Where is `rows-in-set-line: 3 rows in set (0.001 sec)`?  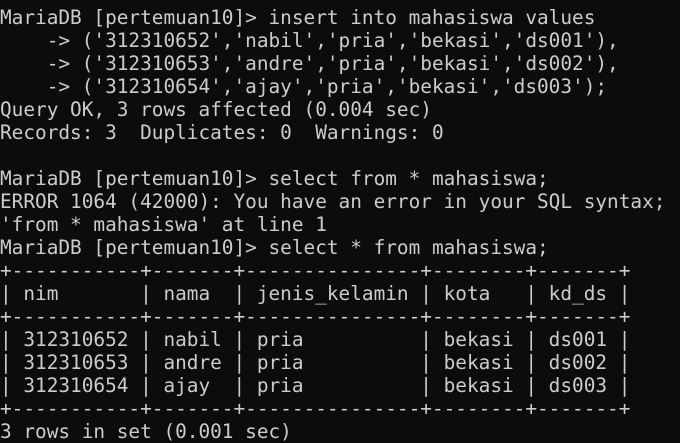
rows-in-set-line: 3 rows in set (0.001 sec) is located at coordinates (146, 431).